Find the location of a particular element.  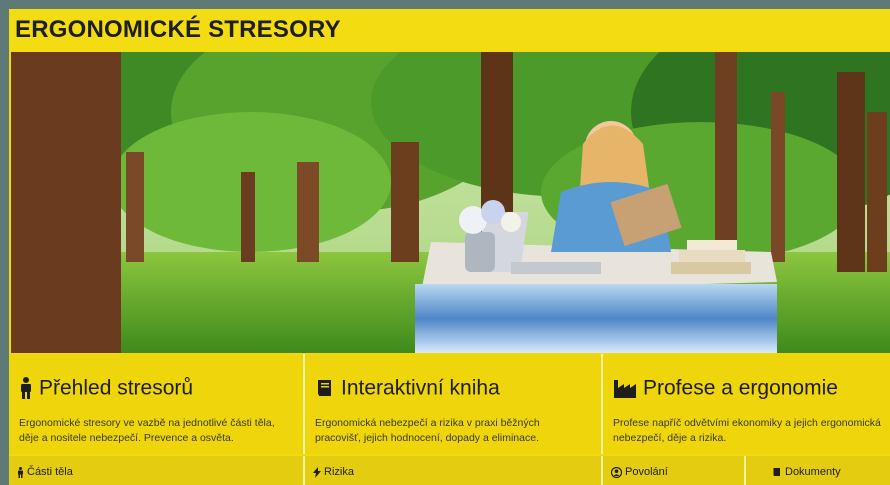

card-title: Přehled stresorů is located at coordinates (116, 388).